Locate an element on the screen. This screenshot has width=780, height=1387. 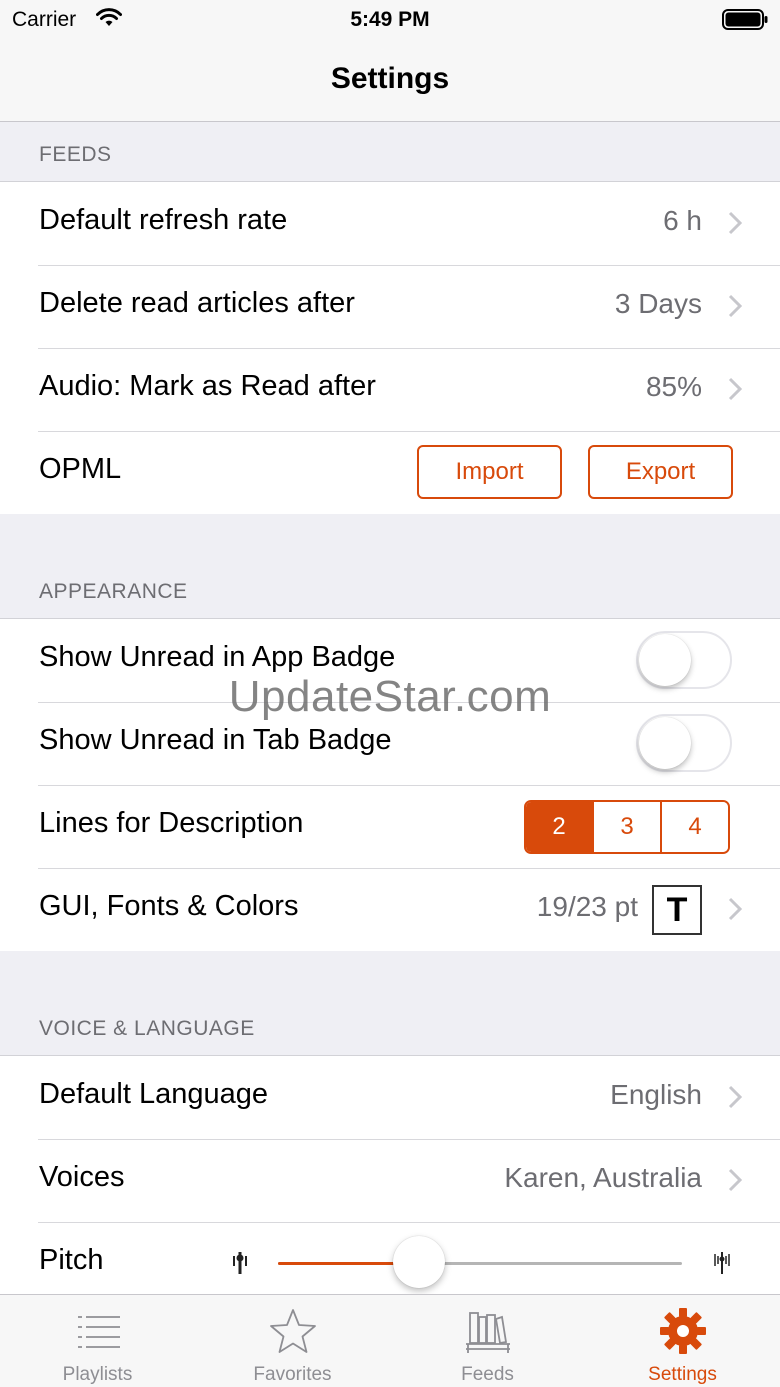
navigation-bar: Settings is located at coordinates (390, 81).